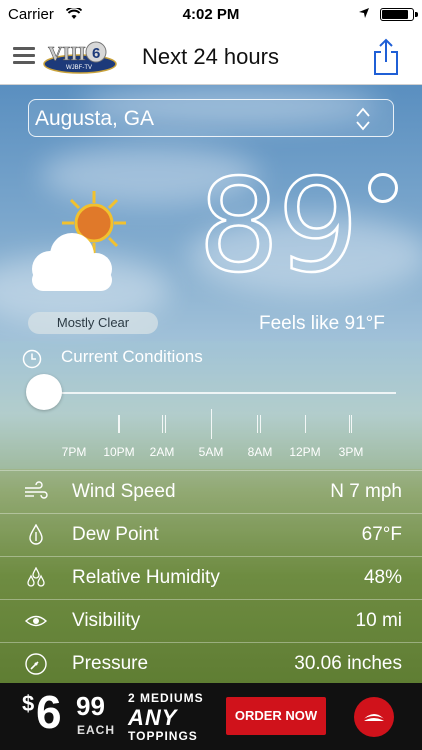 The height and width of the screenshot is (750, 422). Describe the element at coordinates (90, 706) in the screenshot. I see `ad-price-cents: 99` at that location.